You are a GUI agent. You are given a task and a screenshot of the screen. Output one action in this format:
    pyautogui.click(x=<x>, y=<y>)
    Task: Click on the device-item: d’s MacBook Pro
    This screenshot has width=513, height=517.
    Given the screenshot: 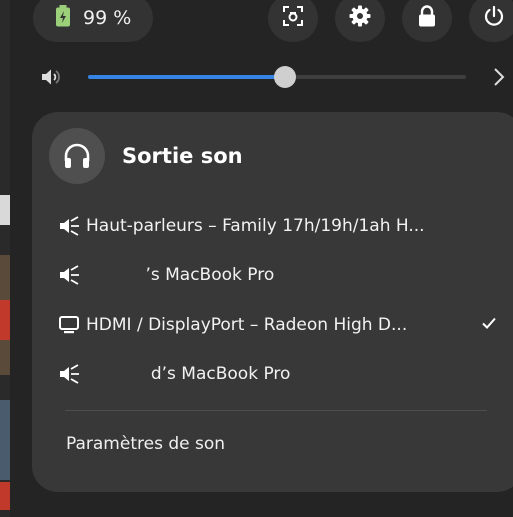 What is the action you would take?
    pyautogui.click(x=278, y=374)
    